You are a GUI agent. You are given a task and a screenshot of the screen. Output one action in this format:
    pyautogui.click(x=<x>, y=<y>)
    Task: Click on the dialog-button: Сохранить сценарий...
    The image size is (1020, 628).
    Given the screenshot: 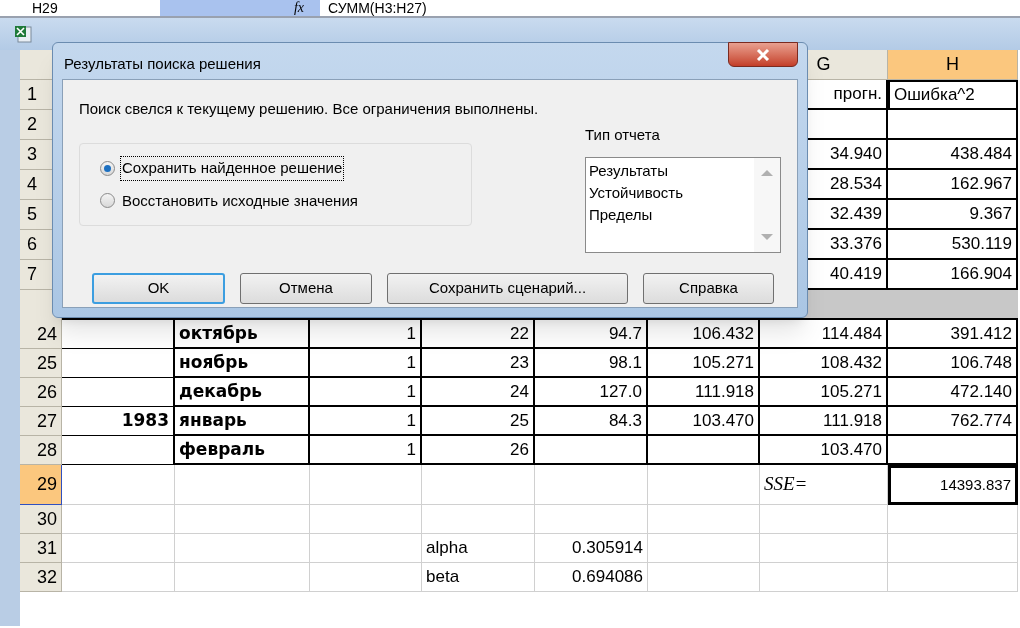 What is the action you would take?
    pyautogui.click(x=507, y=288)
    